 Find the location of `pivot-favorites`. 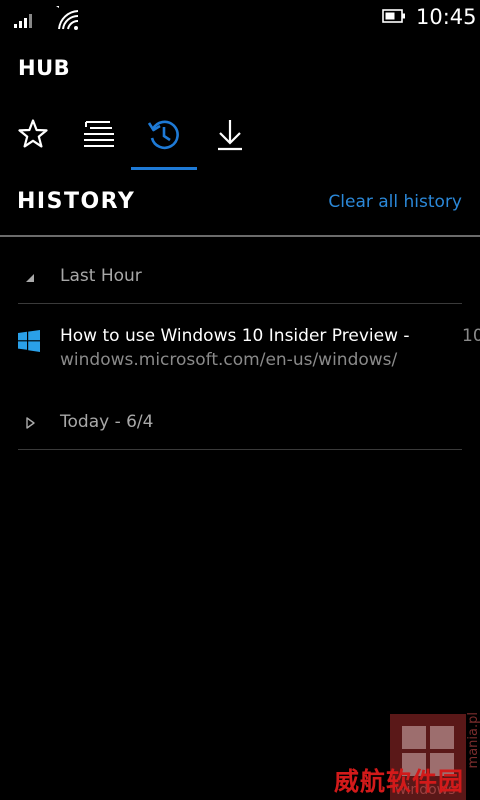

pivot-favorites is located at coordinates (33, 141).